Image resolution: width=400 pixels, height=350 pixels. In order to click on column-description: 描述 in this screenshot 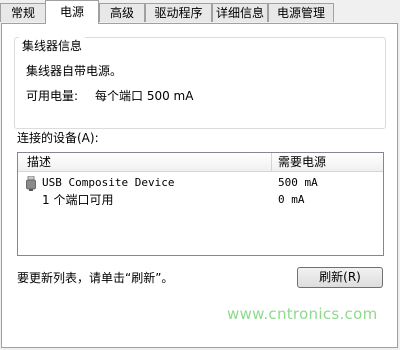, I will do `click(39, 162)`.